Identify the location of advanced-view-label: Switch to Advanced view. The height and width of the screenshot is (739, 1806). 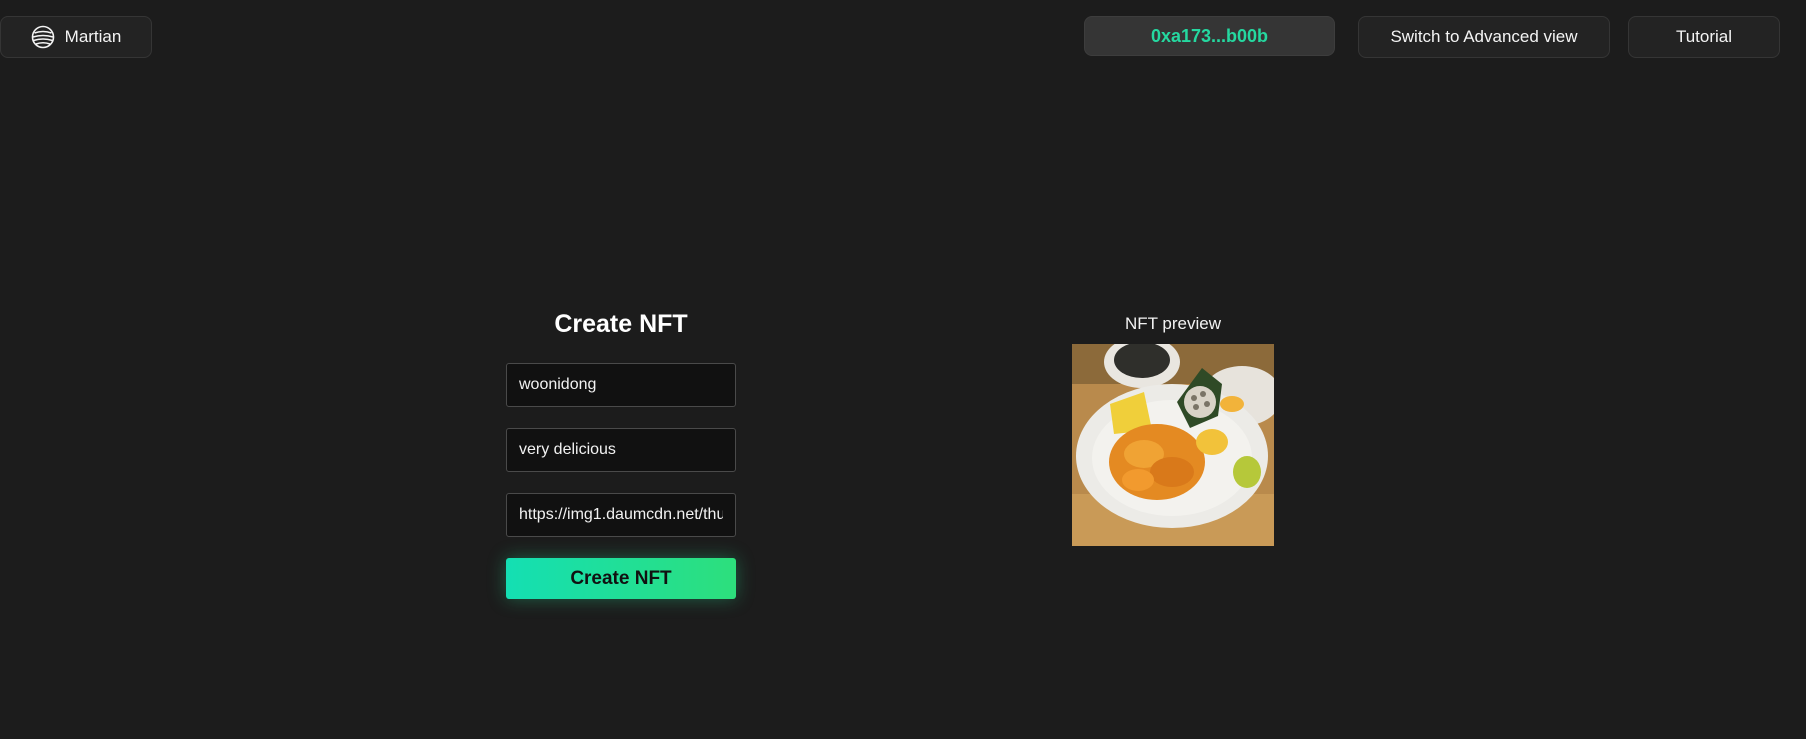
(1484, 36).